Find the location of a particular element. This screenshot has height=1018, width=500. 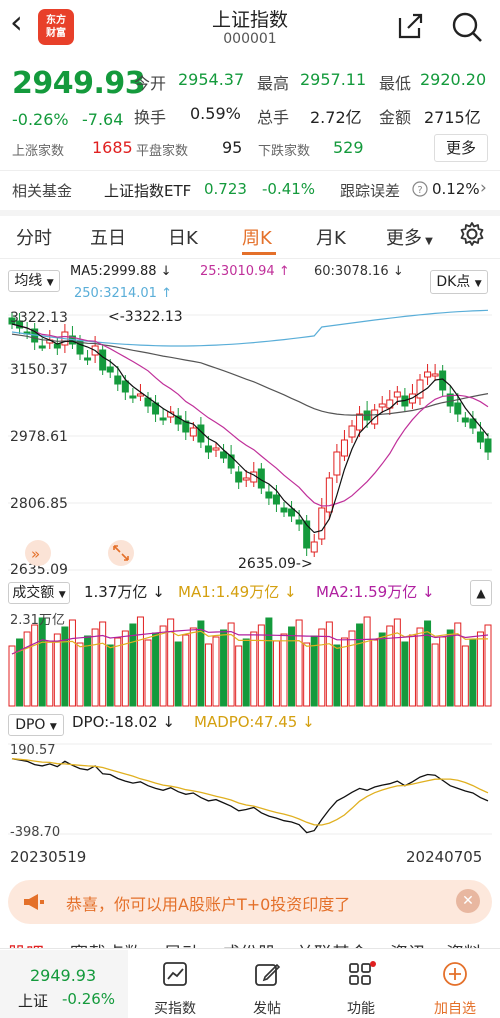

tracking-error-label: 跟踪误差 is located at coordinates (370, 191).